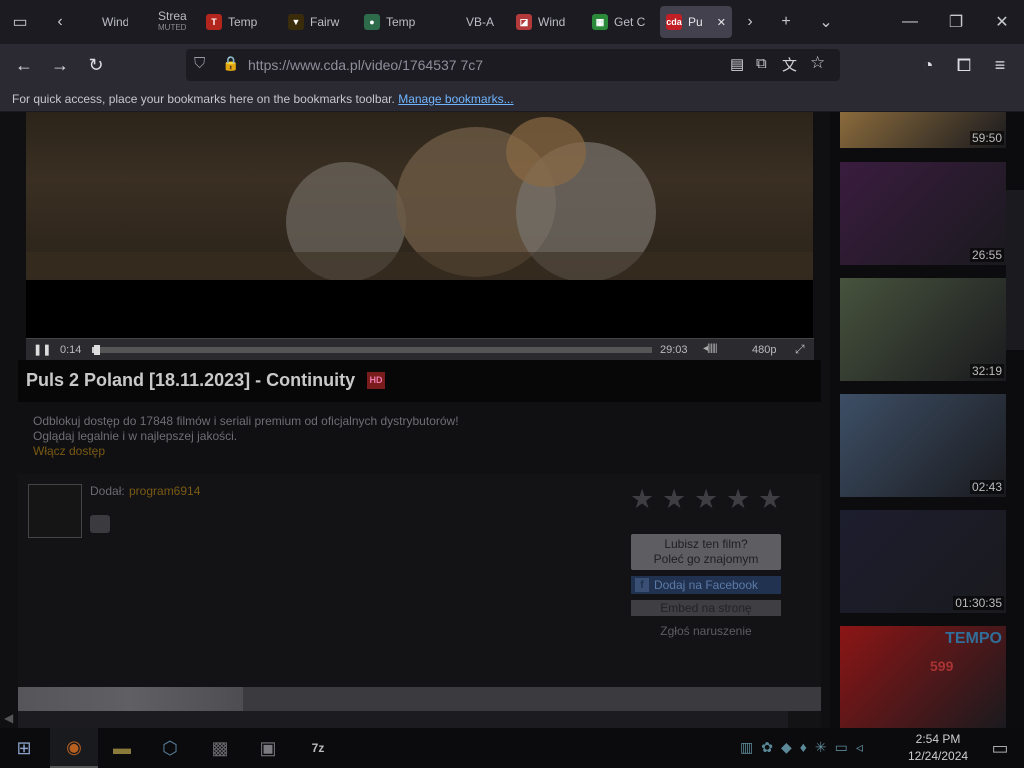  Describe the element at coordinates (910, 22) in the screenshot. I see `minimize-icon: —` at that location.